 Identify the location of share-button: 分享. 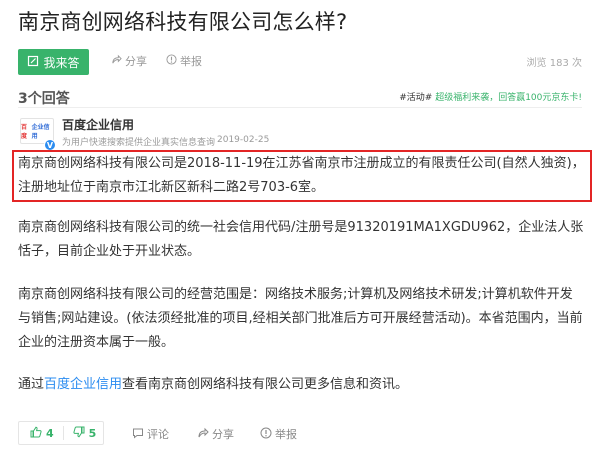
(129, 61).